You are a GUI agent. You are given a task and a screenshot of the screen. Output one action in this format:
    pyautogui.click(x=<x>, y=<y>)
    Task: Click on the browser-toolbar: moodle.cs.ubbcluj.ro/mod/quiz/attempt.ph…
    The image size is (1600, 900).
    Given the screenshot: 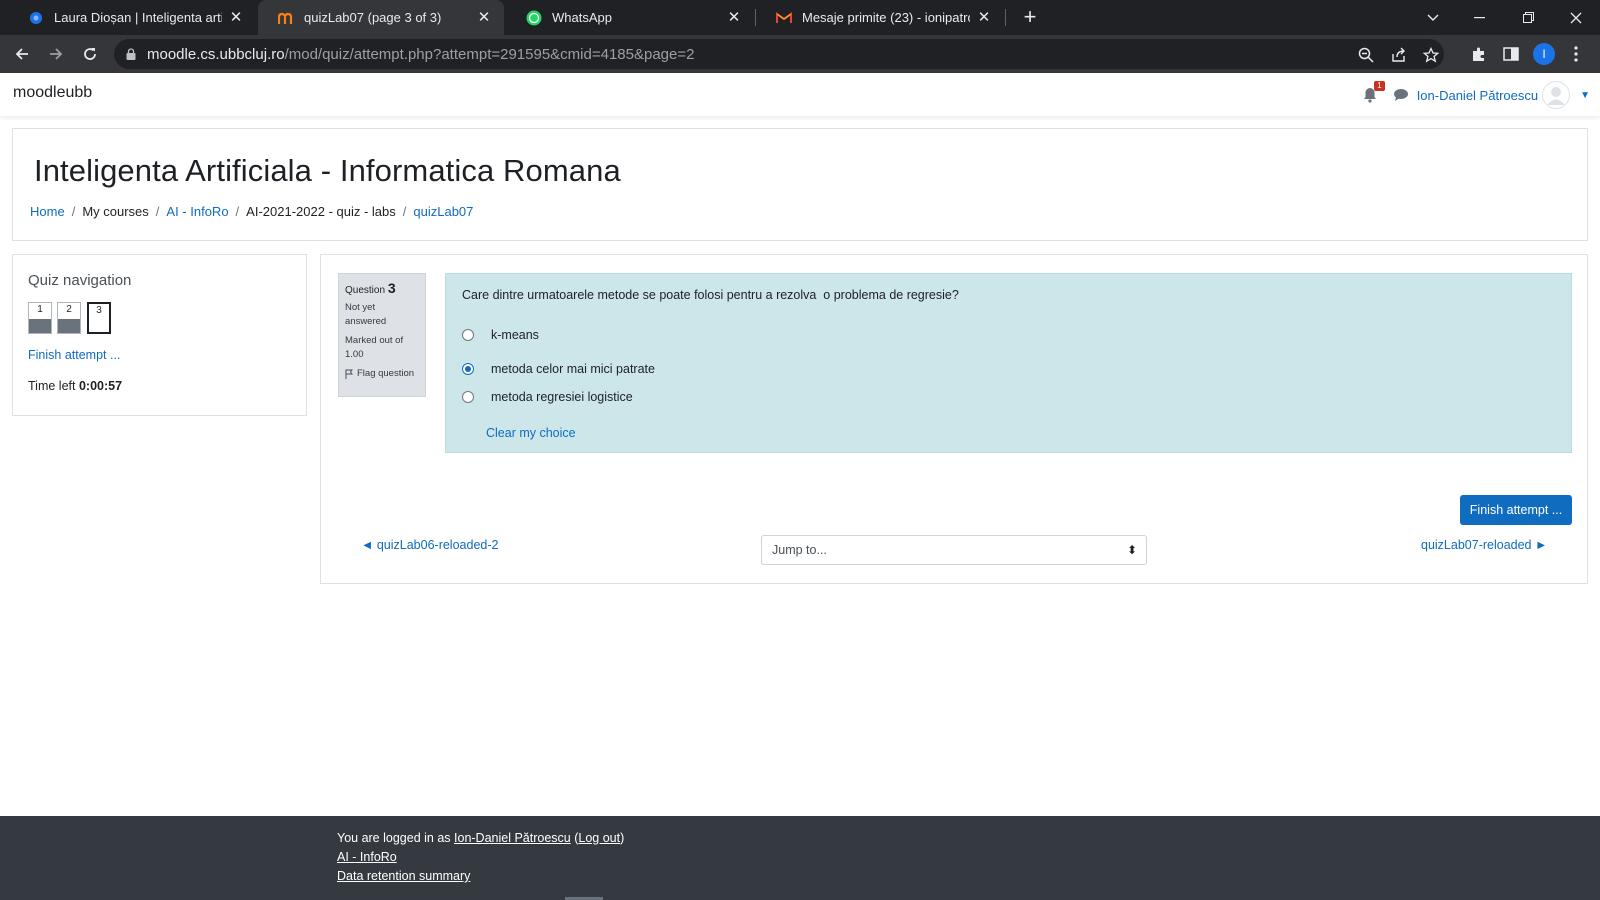 What is the action you would take?
    pyautogui.click(x=800, y=54)
    